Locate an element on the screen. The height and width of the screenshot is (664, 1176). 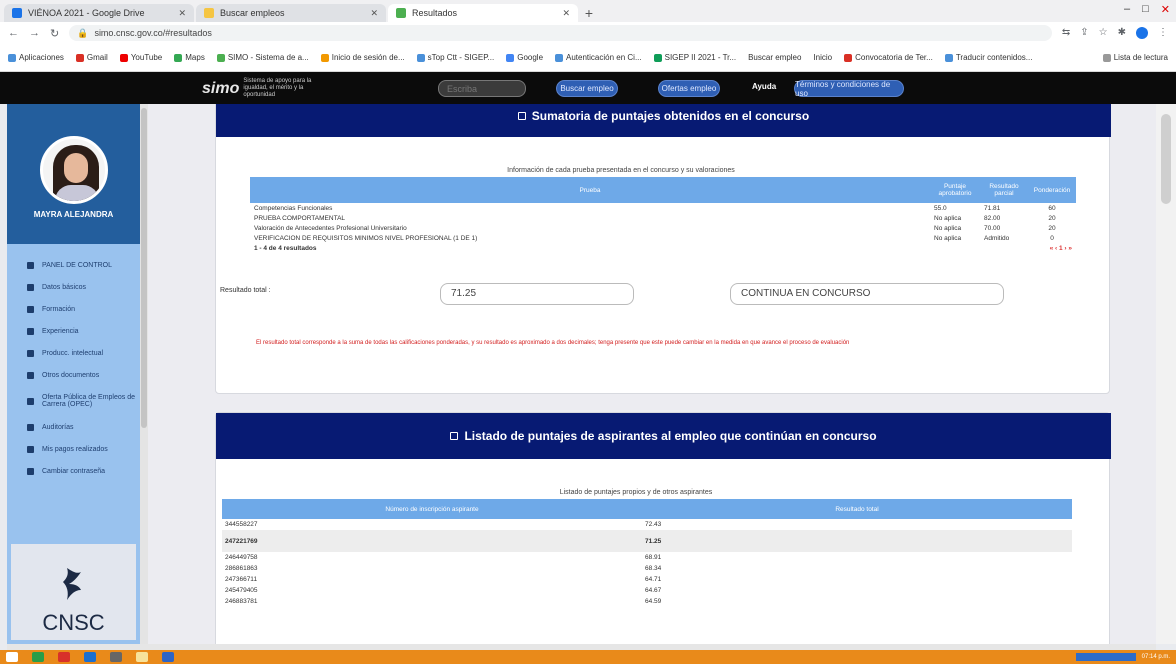
sidebar-item-label: Otros documentos is located at coordinates (71, 375).